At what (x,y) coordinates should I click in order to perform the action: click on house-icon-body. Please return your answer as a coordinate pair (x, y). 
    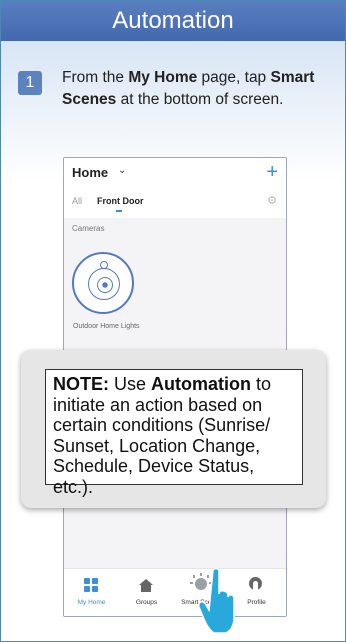
    Looking at the image, I should click on (146, 588).